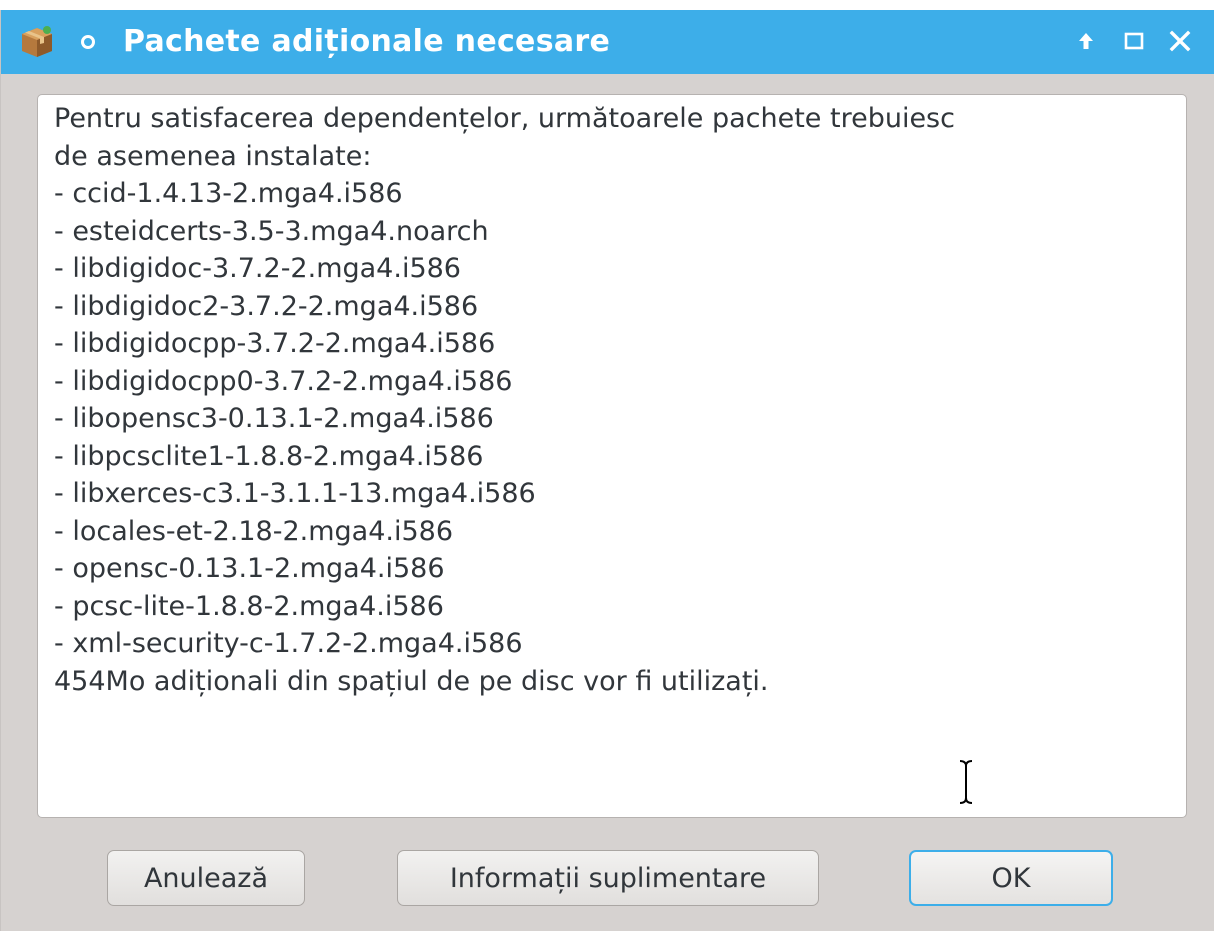 Image resolution: width=1214 pixels, height=931 pixels. Describe the element at coordinates (966, 782) in the screenshot. I see `text-cursor-icon` at that location.